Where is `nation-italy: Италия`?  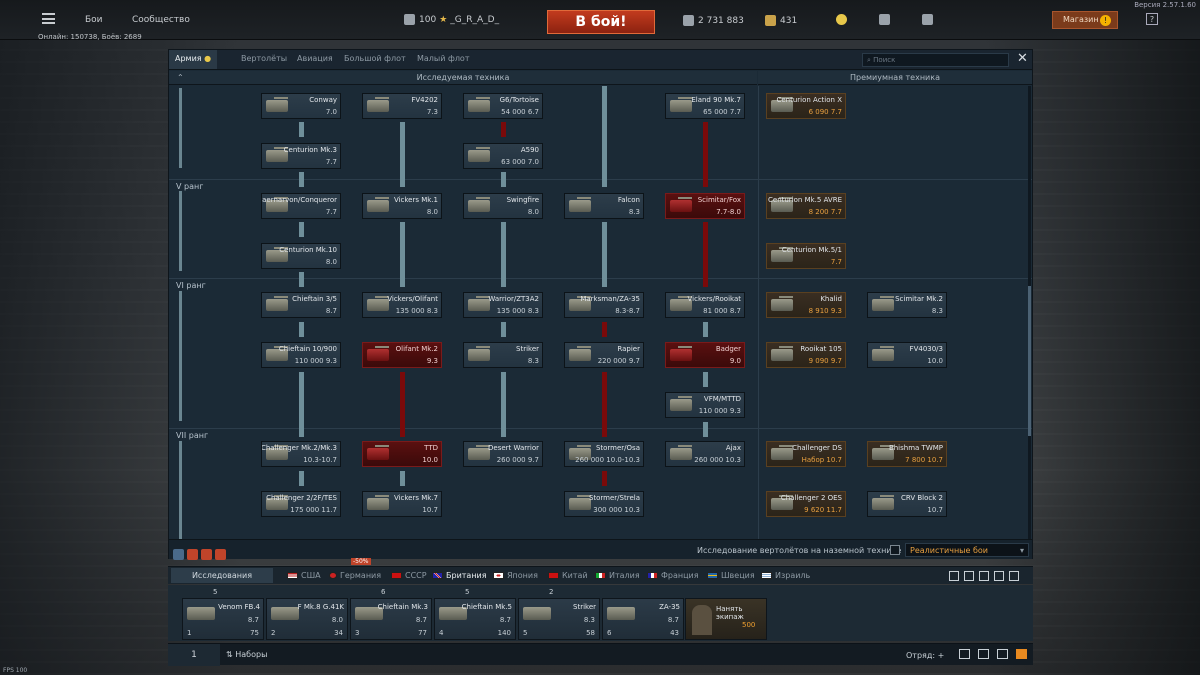 nation-italy: Италия is located at coordinates (617, 575).